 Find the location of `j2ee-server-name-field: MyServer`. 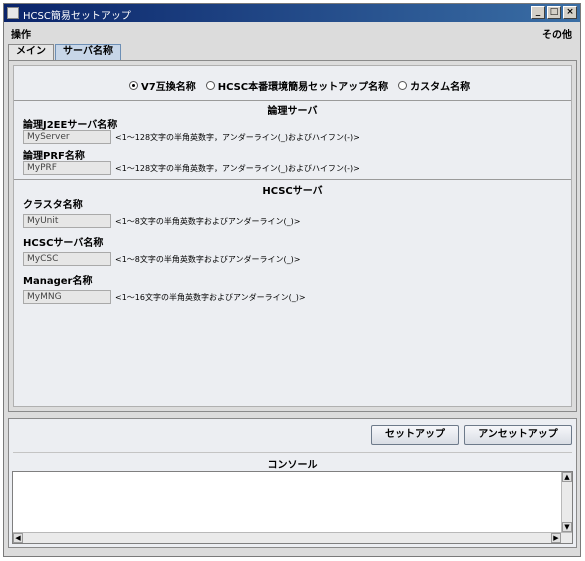

j2ee-server-name-field: MyServer is located at coordinates (67, 137).